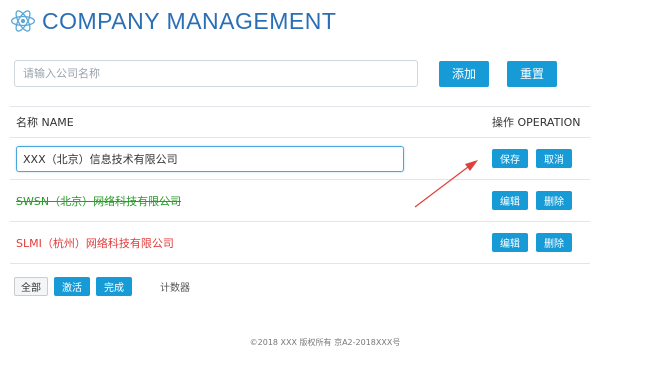  Describe the element at coordinates (464, 73) in the screenshot. I see `add-button: 添加` at that location.